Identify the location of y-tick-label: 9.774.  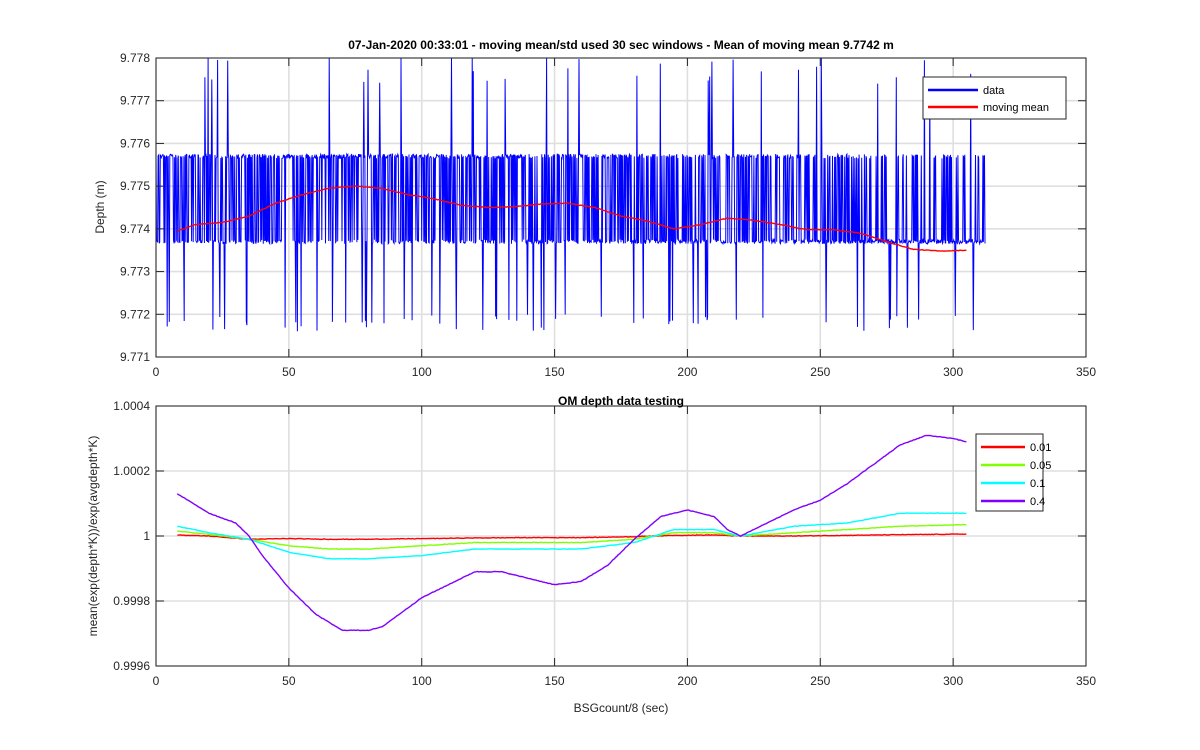
(135, 229).